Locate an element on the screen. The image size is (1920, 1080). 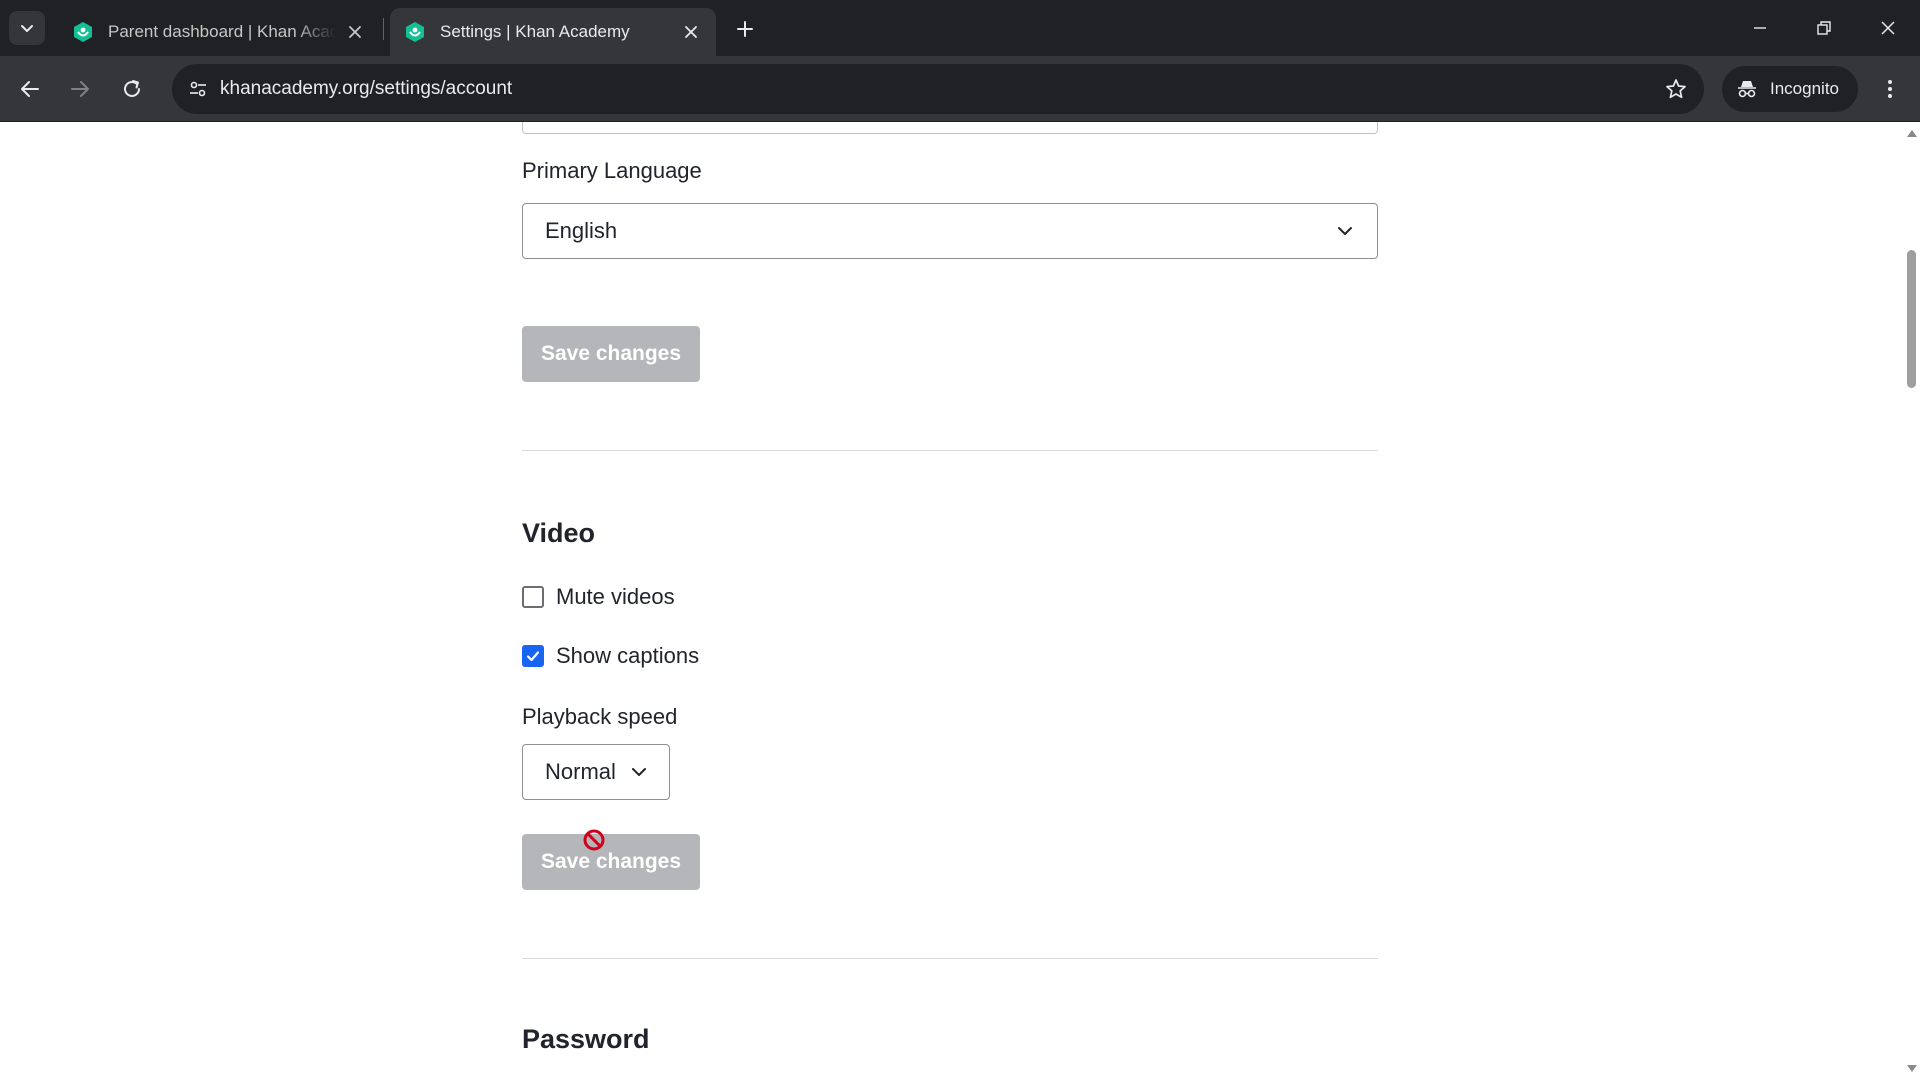
restore-icon is located at coordinates (1824, 28).